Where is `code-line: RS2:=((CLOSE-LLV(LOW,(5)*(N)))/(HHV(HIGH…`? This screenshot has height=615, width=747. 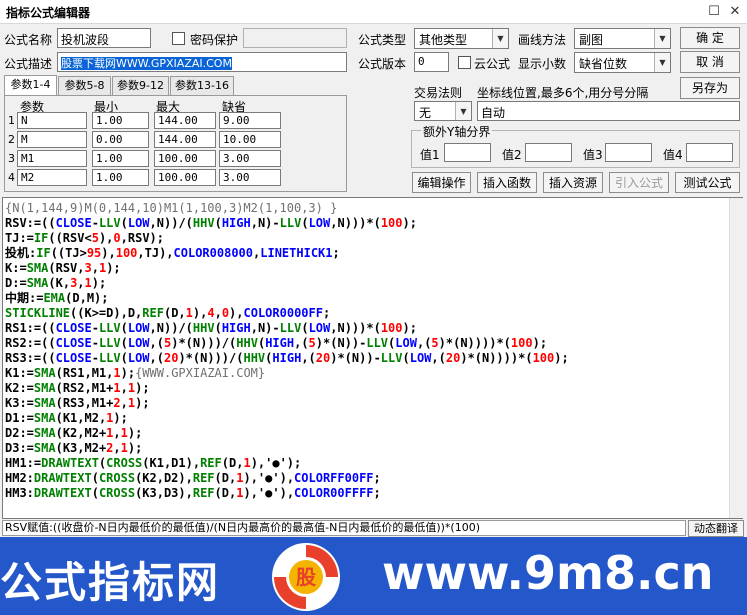
code-line: RS2:=((CLOSE-LLV(LOW,(5)*(N)))/(HHV(HIGH… is located at coordinates (276, 343).